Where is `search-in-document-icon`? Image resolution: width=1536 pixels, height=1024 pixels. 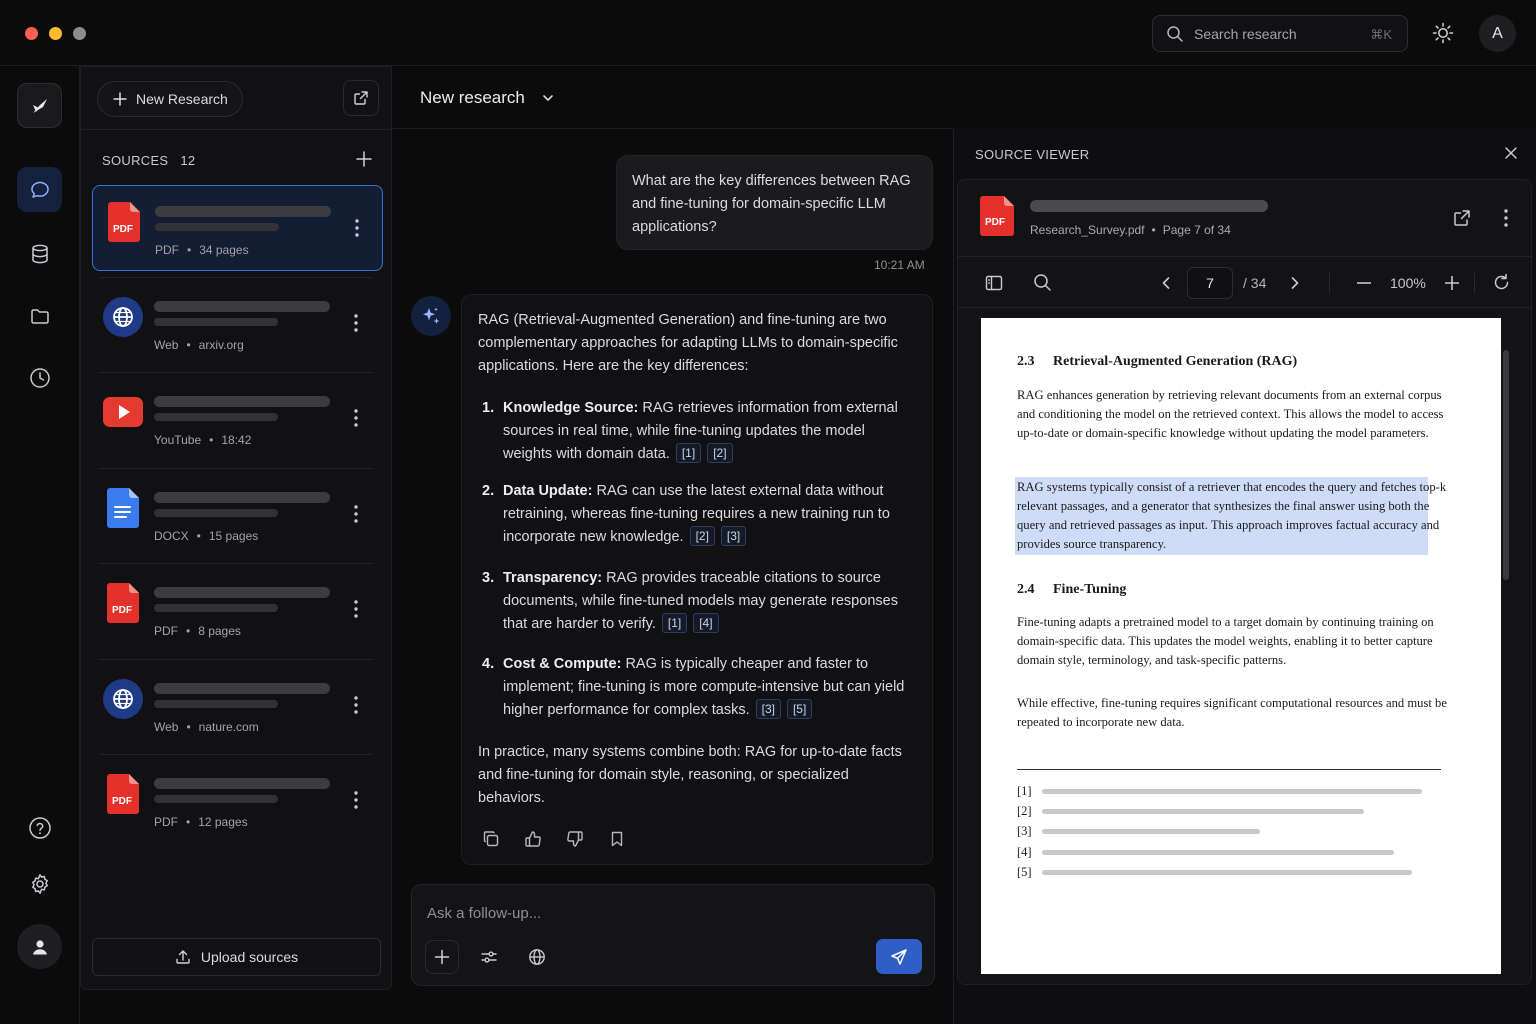
search-in-document-icon is located at coordinates (1042, 282).